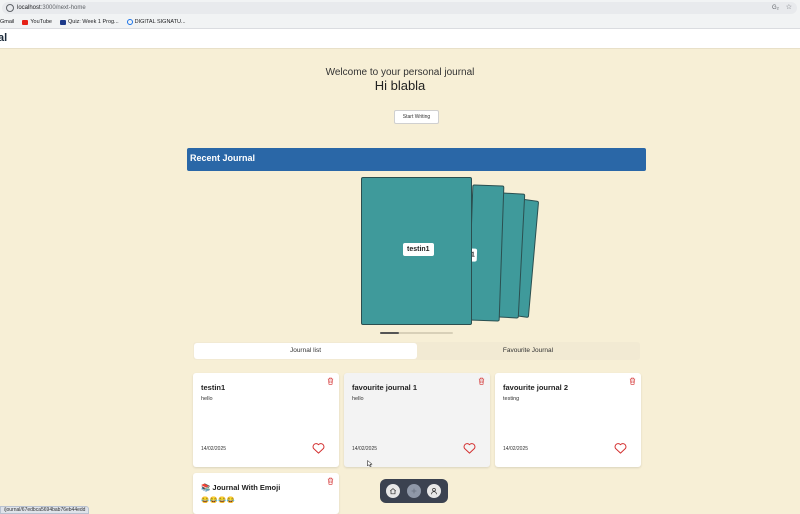  I want to click on link-status-bar: /journal/67edbca5694bab76eb44edd, so click(45, 510).